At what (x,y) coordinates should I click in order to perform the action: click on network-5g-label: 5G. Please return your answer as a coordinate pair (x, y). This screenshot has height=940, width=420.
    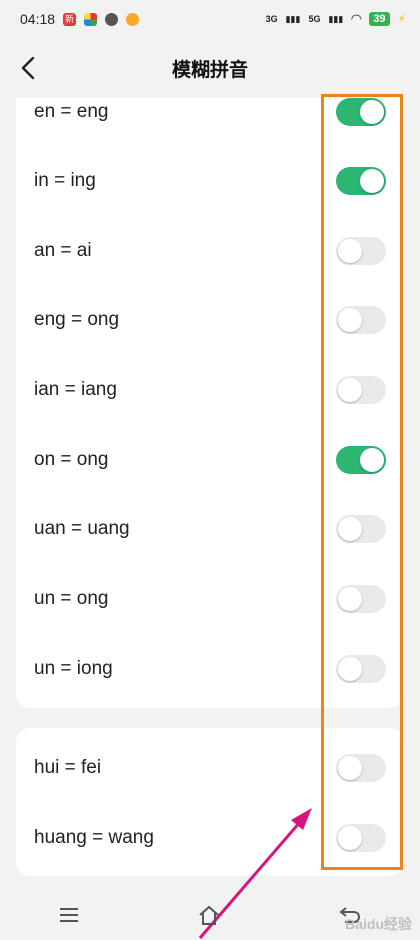
    Looking at the image, I should click on (314, 19).